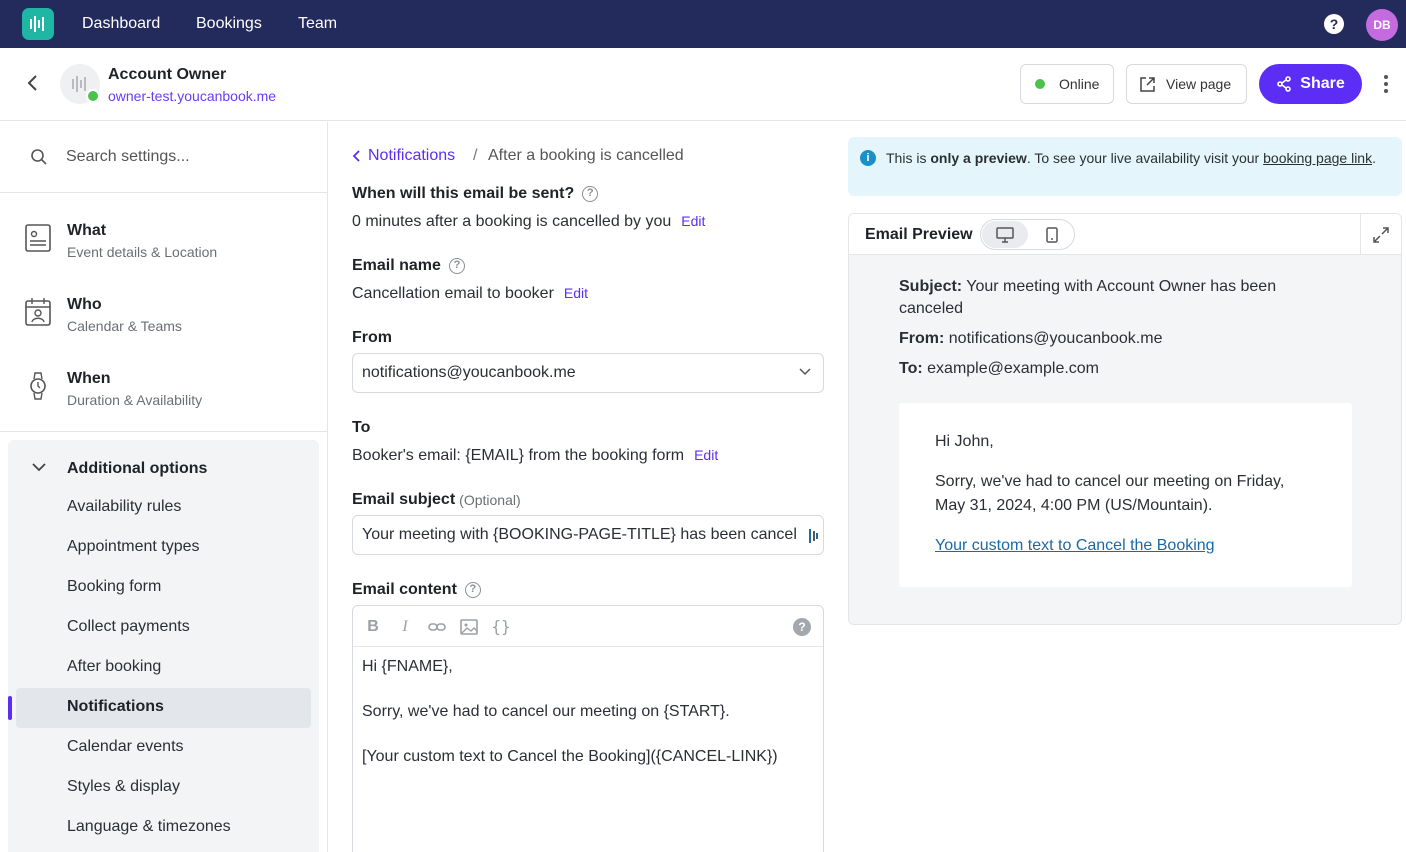 Image resolution: width=1406 pixels, height=852 pixels. What do you see at coordinates (1382, 25) in the screenshot?
I see `avatar: DB` at bounding box center [1382, 25].